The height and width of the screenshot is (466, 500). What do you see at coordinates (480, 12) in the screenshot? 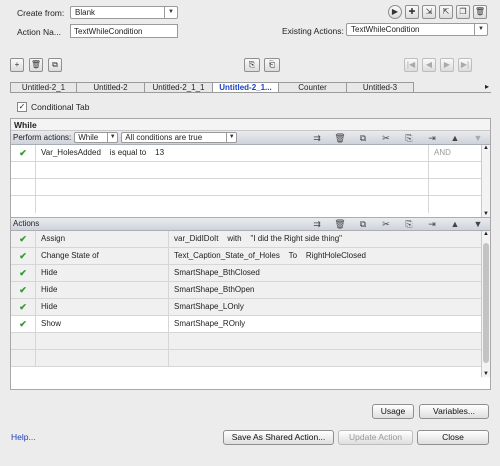
I see `delete-icon: 🗑` at bounding box center [480, 12].